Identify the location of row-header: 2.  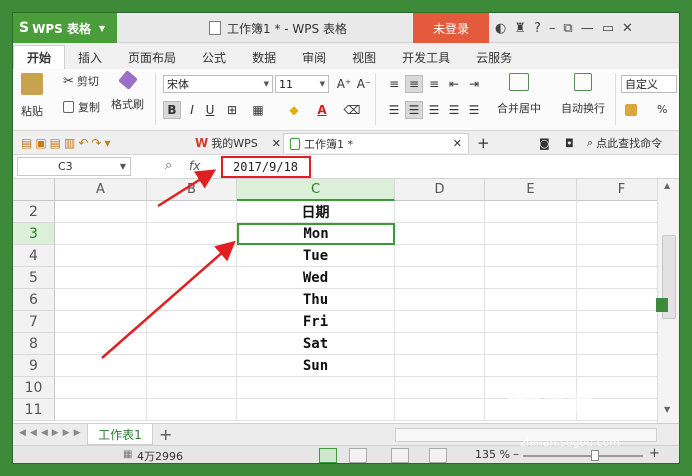
(34, 212).